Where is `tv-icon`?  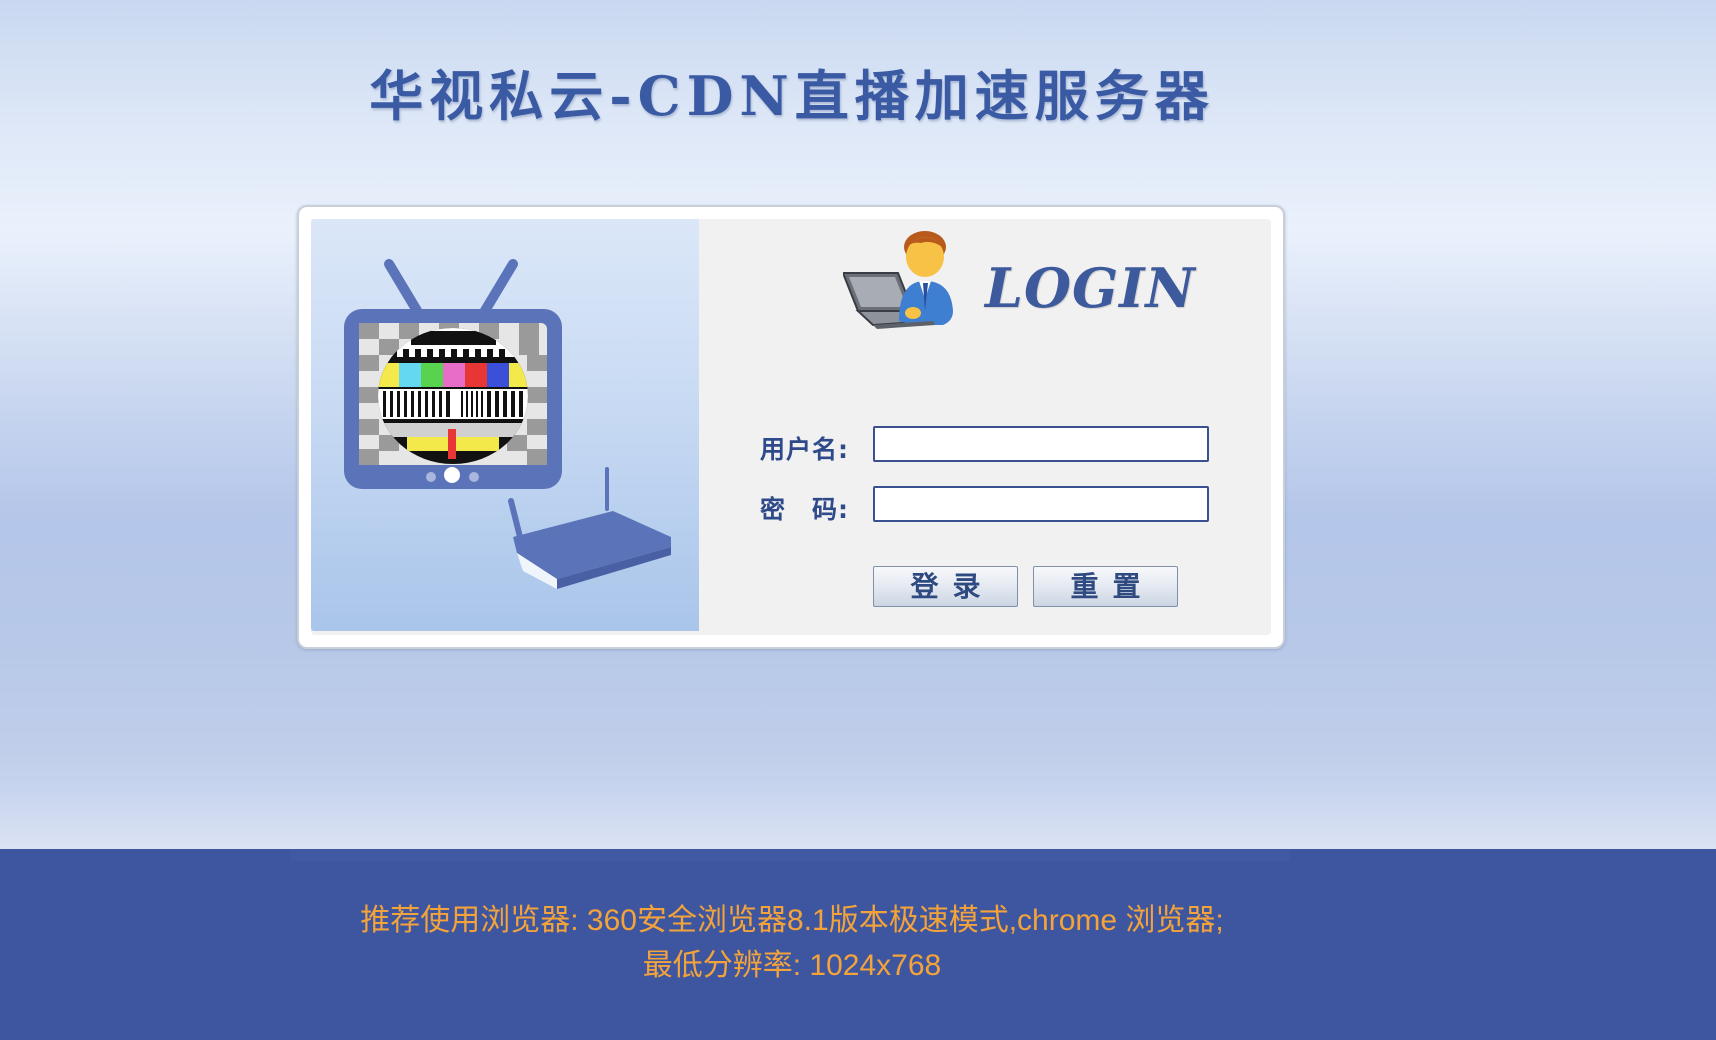 tv-icon is located at coordinates (453, 374).